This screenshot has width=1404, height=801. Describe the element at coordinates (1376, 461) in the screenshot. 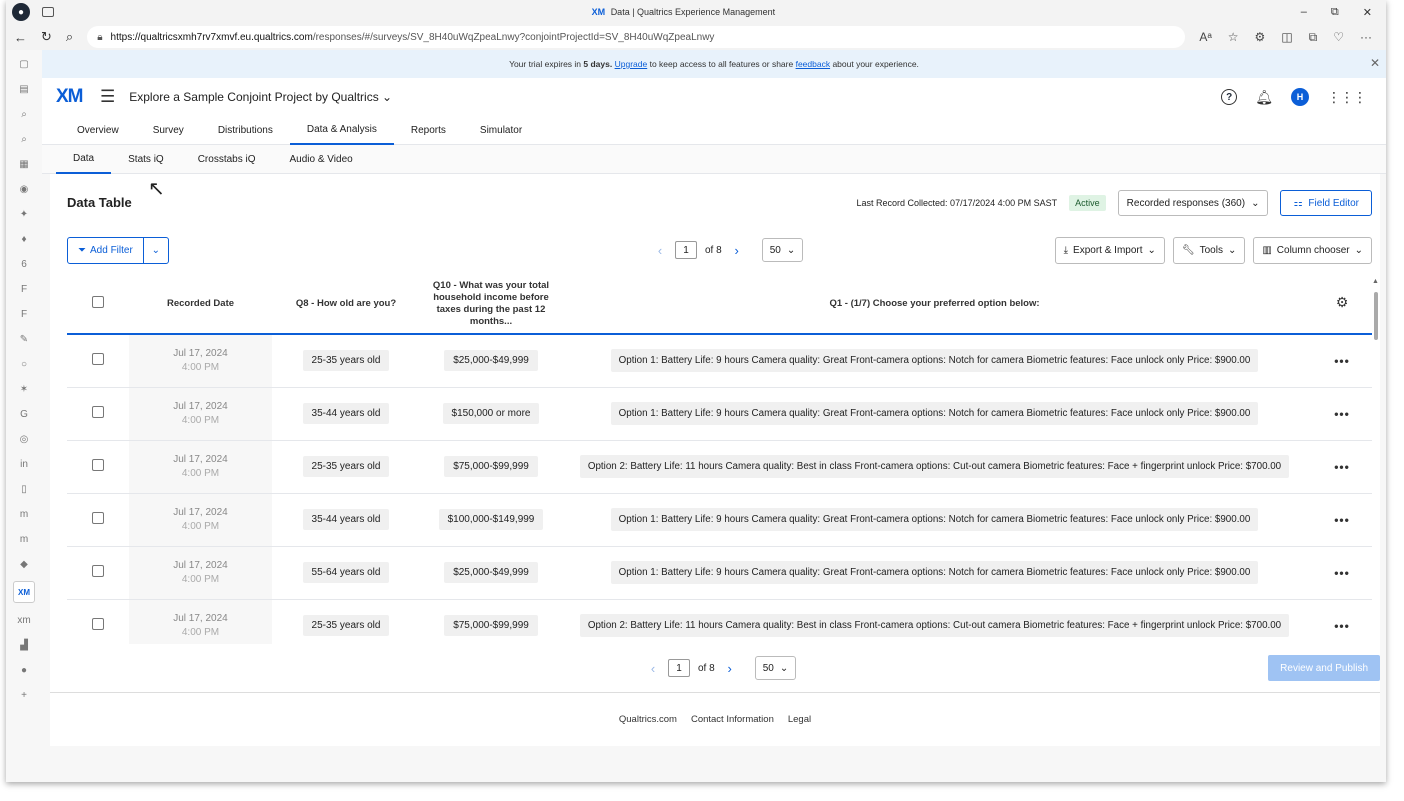

I see `table-scrollbar: ▲` at that location.